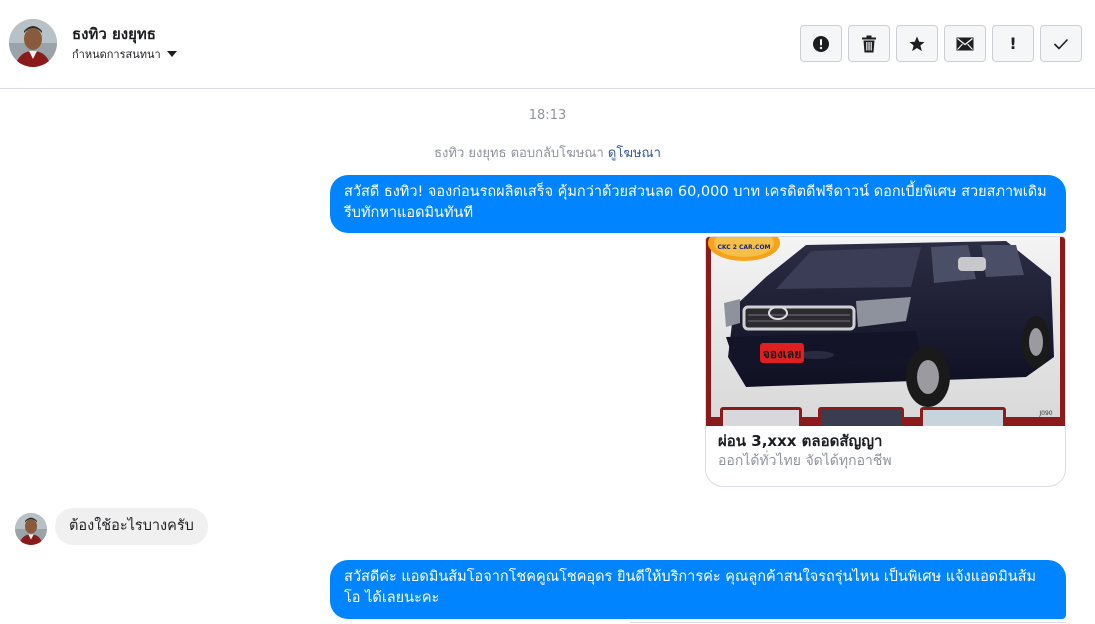  I want to click on report-button, so click(821, 43).